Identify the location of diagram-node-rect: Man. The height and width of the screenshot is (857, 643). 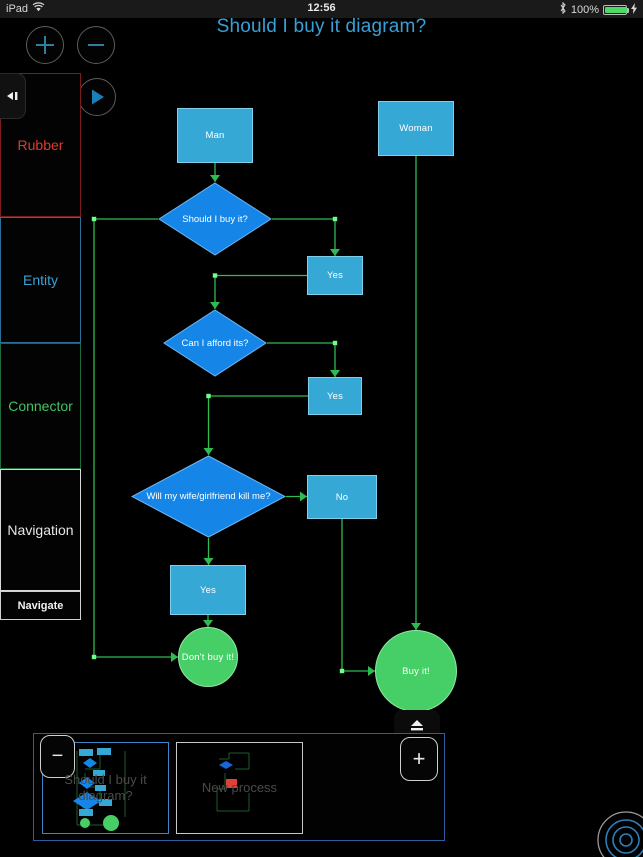
(215, 135).